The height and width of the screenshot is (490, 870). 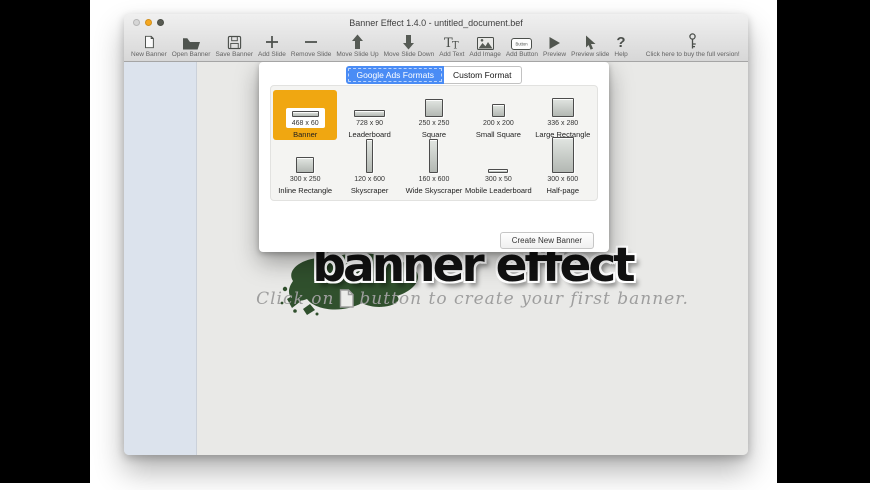 What do you see at coordinates (149, 54) in the screenshot?
I see `toolbar-button-label: New Banner` at bounding box center [149, 54].